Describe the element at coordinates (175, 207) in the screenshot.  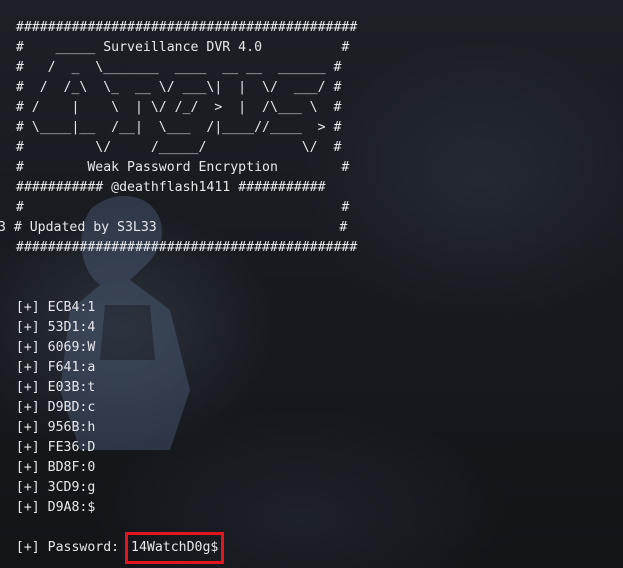
I see `banner-line: # #` at that location.